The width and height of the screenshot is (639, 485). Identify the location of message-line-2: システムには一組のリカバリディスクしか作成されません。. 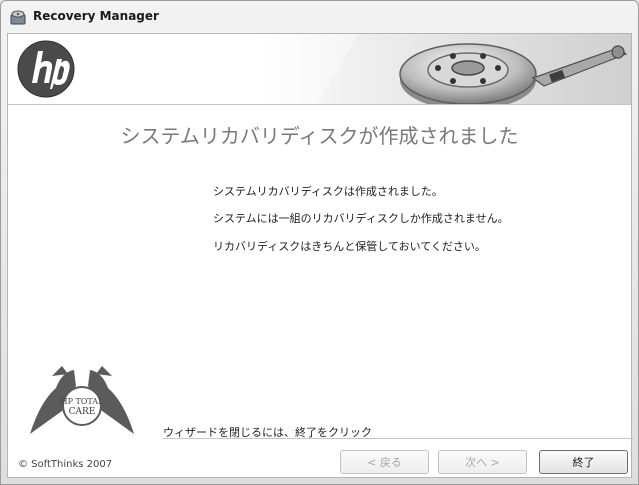
(361, 218).